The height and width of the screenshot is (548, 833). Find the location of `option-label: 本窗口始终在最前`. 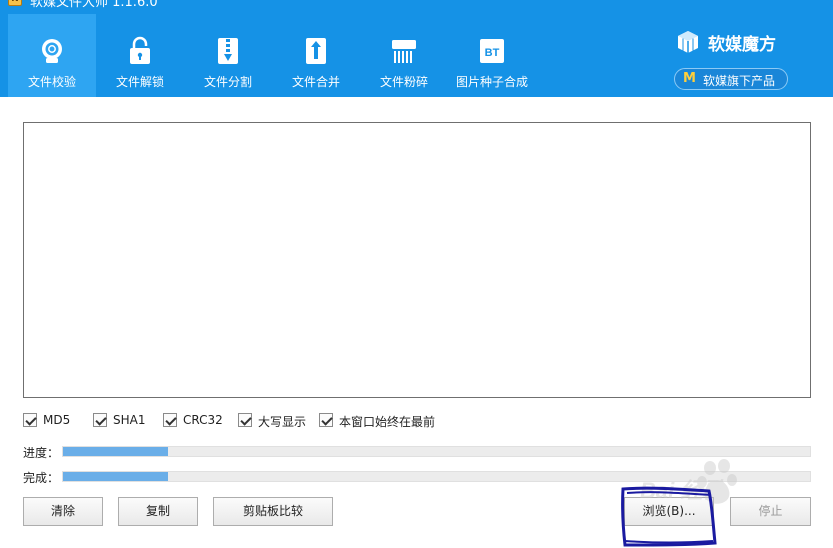

option-label: 本窗口始终在最前 is located at coordinates (387, 422).